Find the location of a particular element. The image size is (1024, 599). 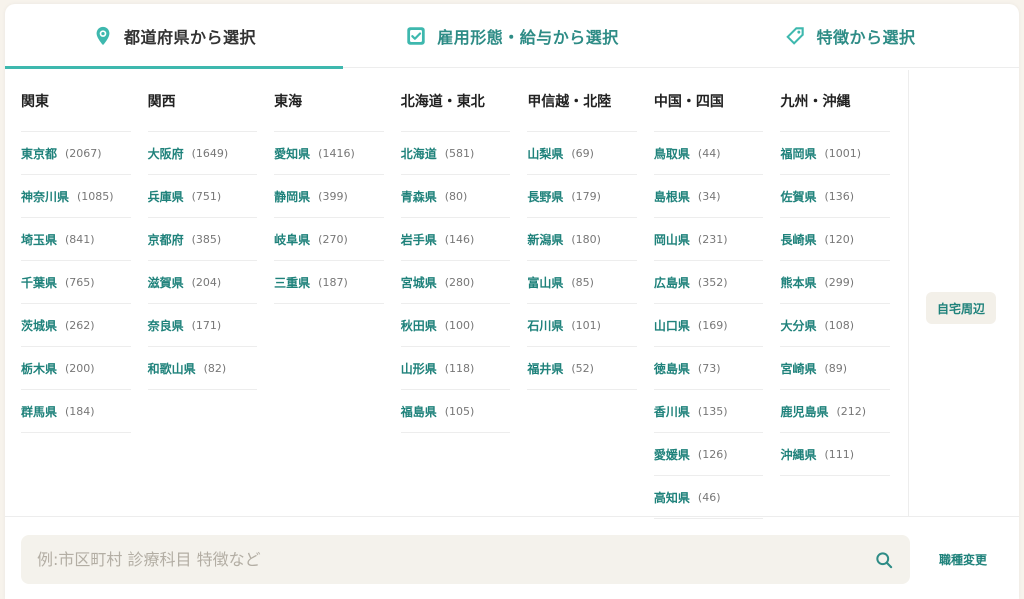

prefecture-name: 大分県 is located at coordinates (798, 325).